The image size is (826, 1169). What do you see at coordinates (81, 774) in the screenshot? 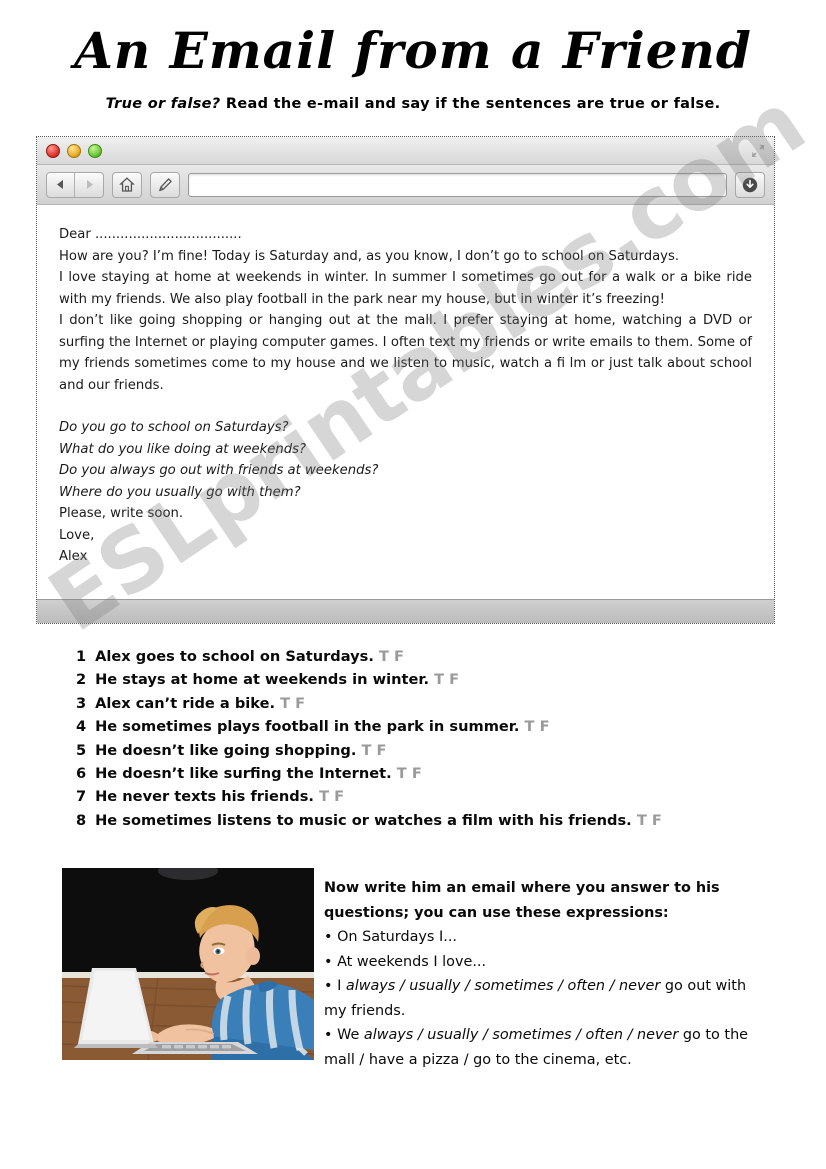
I see `tf-number: 6` at bounding box center [81, 774].